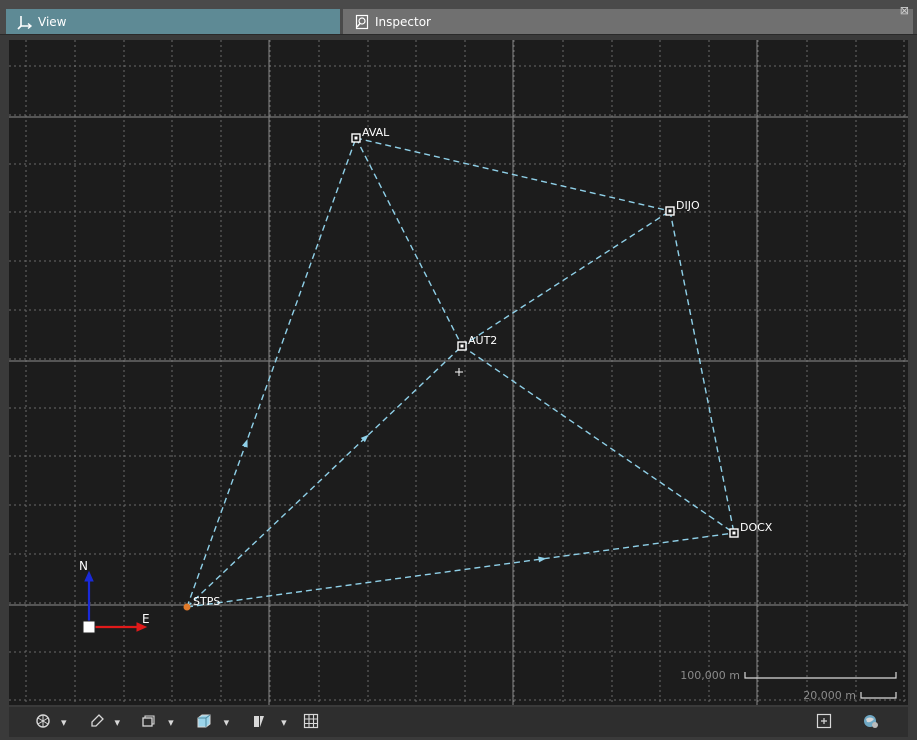 This screenshot has width=917, height=740. I want to click on scale-major-label: 100,000 m, so click(710, 675).